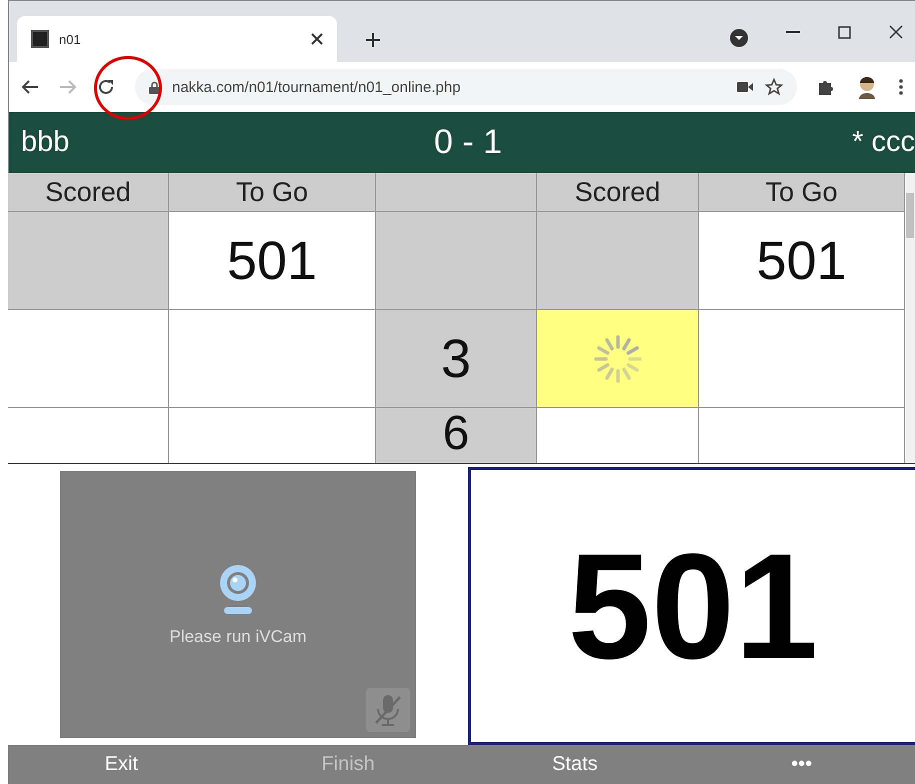 This screenshot has width=915, height=784. I want to click on webcam-icon, so click(238, 588).